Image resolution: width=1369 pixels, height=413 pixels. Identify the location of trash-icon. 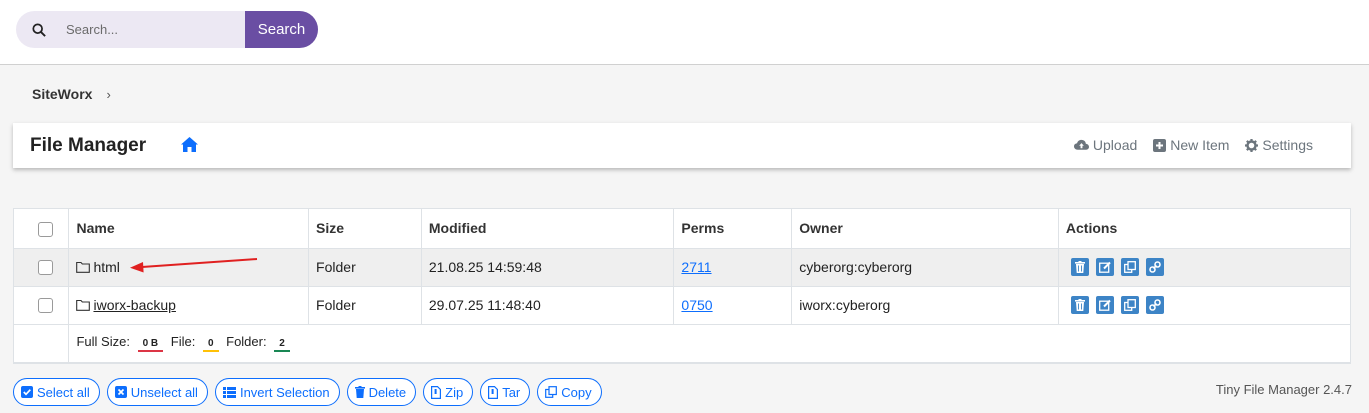
(359, 392).